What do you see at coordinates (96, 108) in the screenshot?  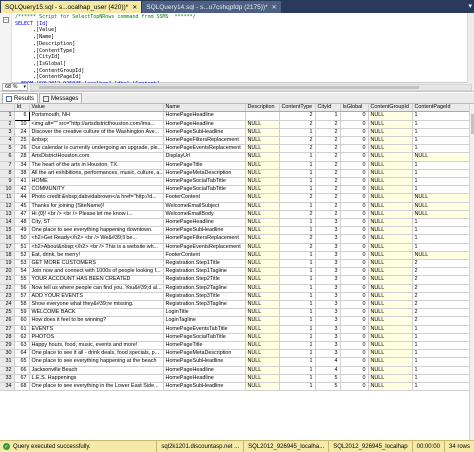 I see `column-header: Value` at bounding box center [96, 108].